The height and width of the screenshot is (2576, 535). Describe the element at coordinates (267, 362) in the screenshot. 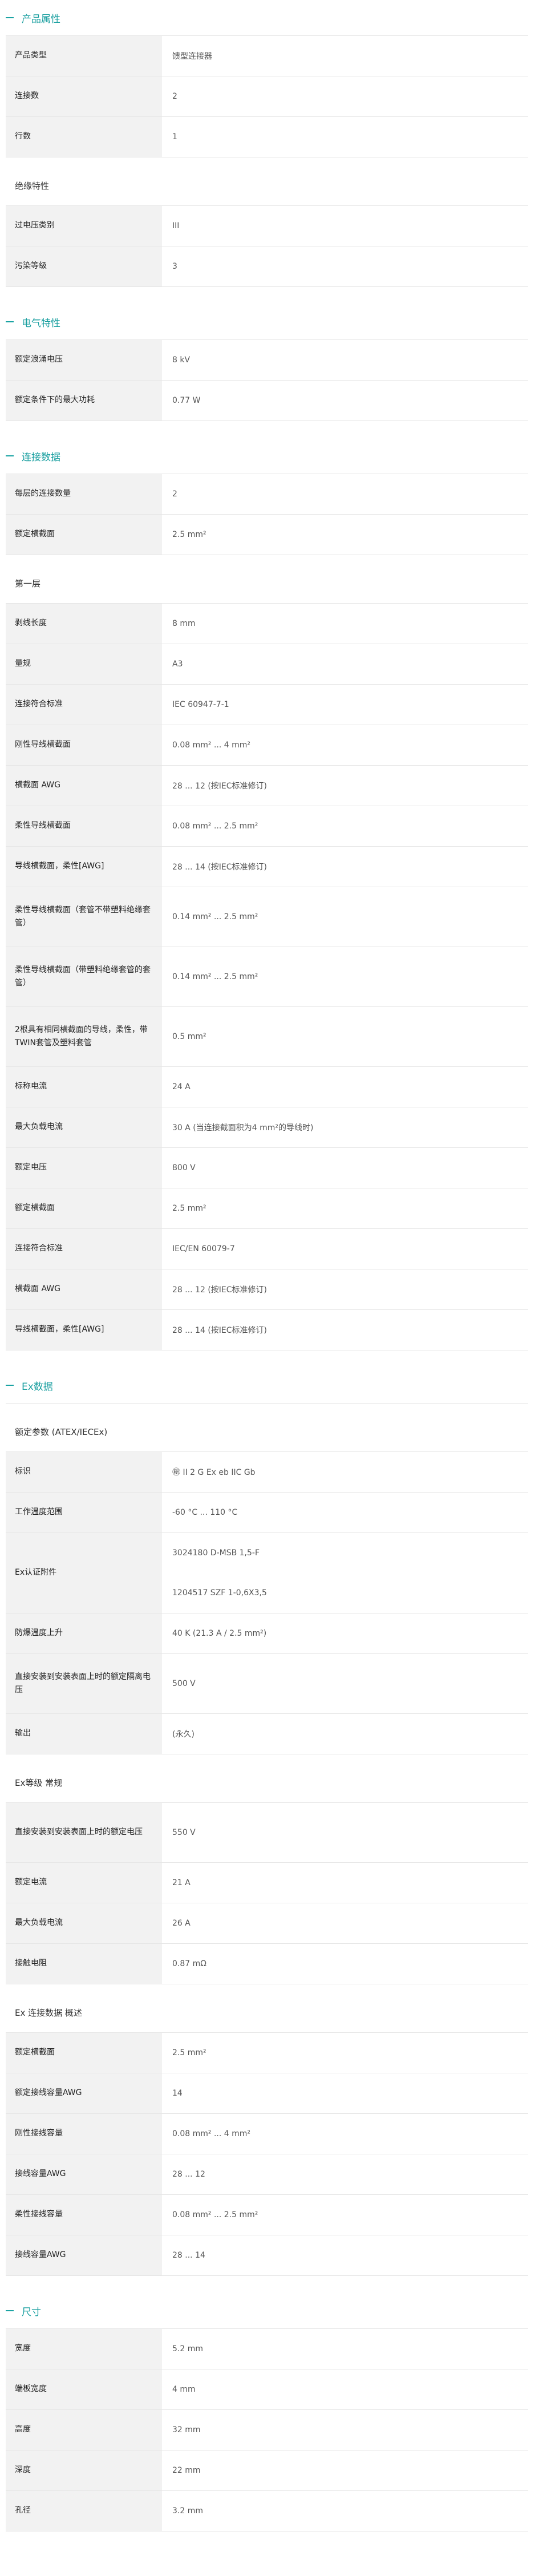

I see `spec-section: 电气特性 额定浪涌电压 8 kV 额定条件下的最大功耗 0.77 W` at that location.